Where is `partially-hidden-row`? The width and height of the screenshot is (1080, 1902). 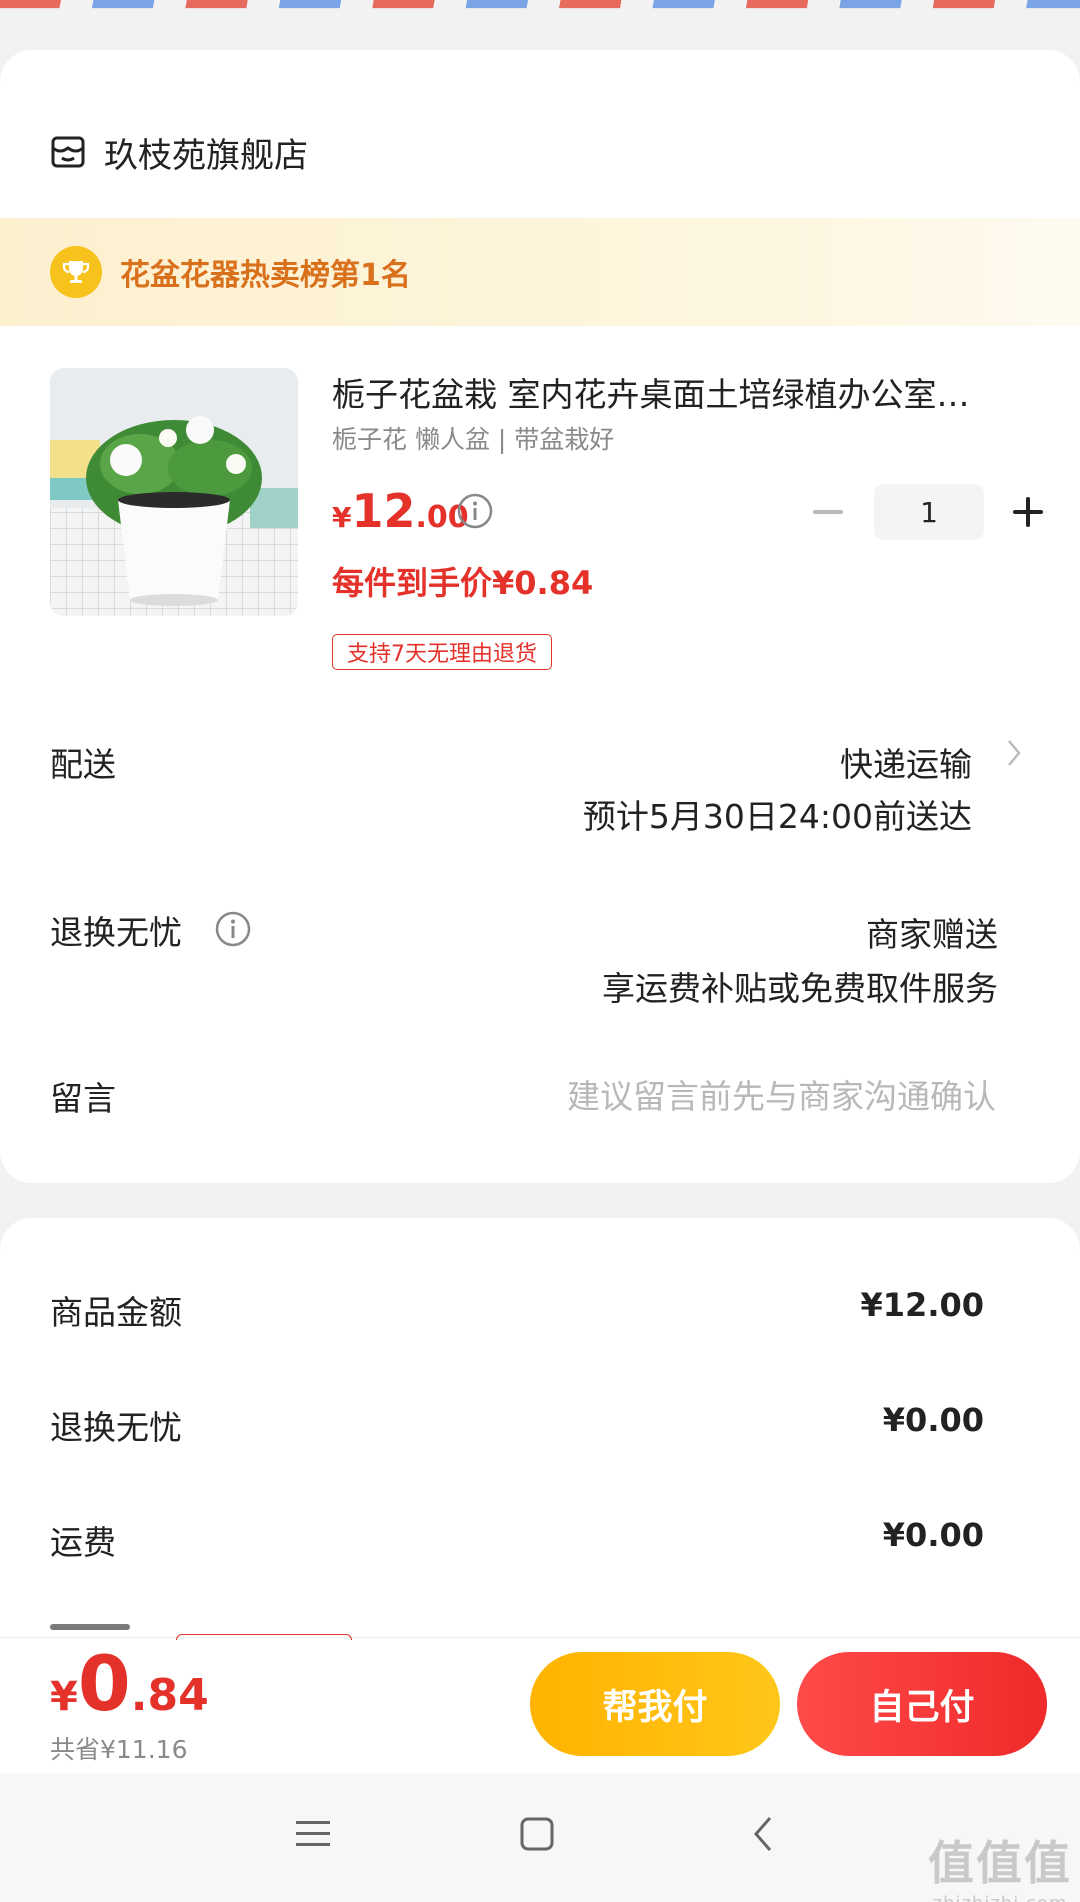
partially-hidden-row is located at coordinates (90, 1627).